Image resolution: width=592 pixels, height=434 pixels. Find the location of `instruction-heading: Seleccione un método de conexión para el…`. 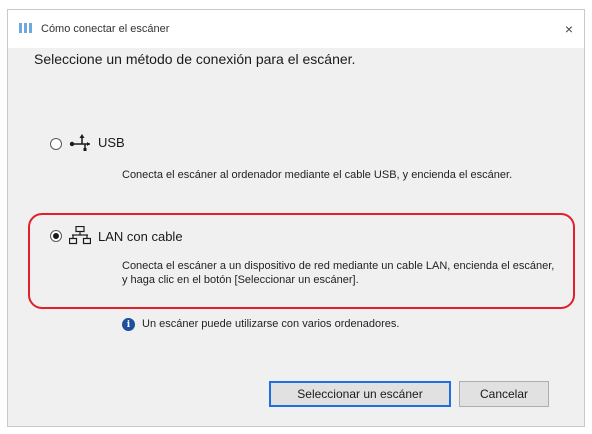

instruction-heading: Seleccione un método de conexión para el… is located at coordinates (195, 59).